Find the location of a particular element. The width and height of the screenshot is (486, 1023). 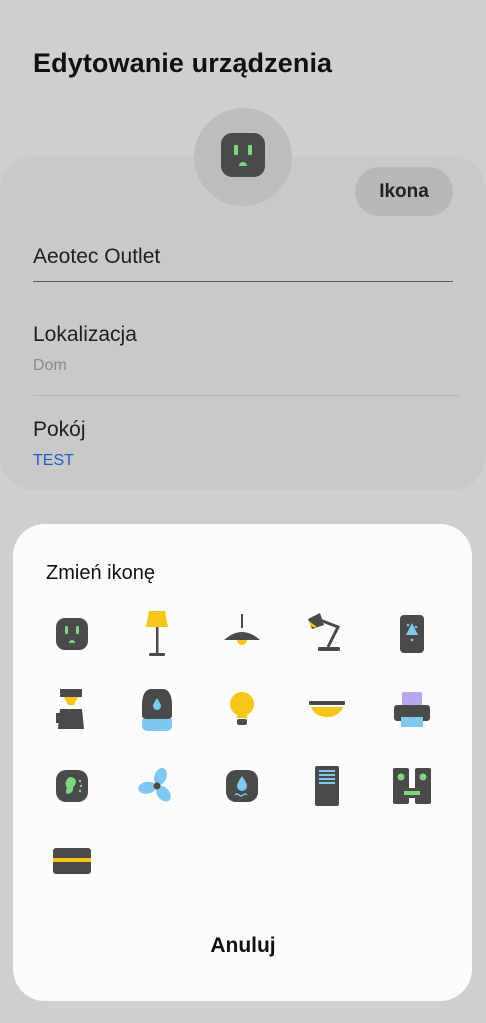

icon-option-humidifier is located at coordinates (157, 710).